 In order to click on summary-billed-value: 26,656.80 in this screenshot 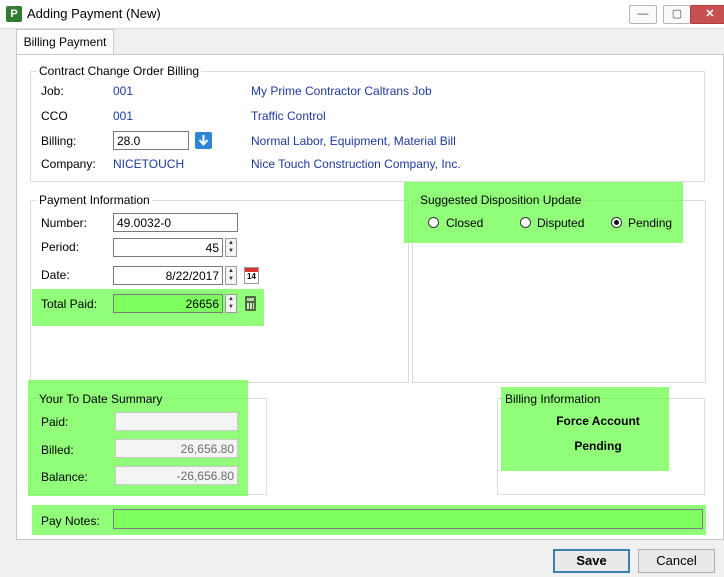, I will do `click(176, 448)`.